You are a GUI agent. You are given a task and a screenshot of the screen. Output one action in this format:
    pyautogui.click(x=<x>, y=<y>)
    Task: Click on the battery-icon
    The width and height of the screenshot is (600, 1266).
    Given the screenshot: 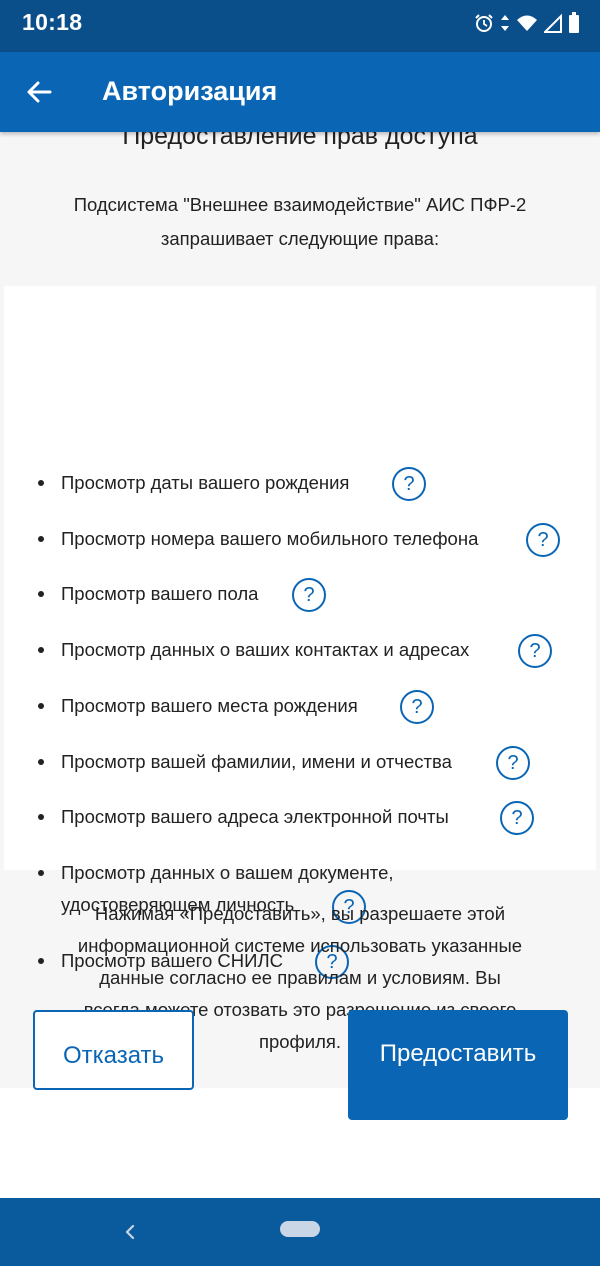 What is the action you would take?
    pyautogui.click(x=574, y=22)
    